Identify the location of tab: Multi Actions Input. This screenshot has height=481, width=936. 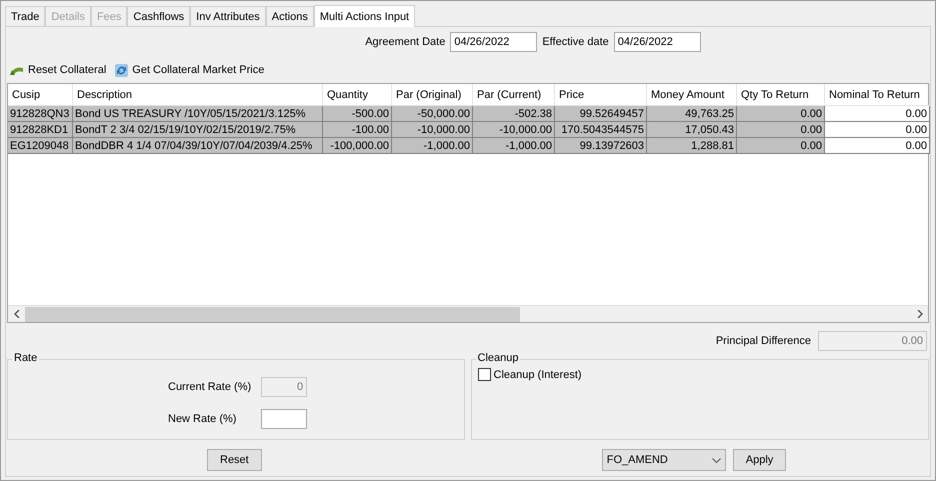
(365, 16).